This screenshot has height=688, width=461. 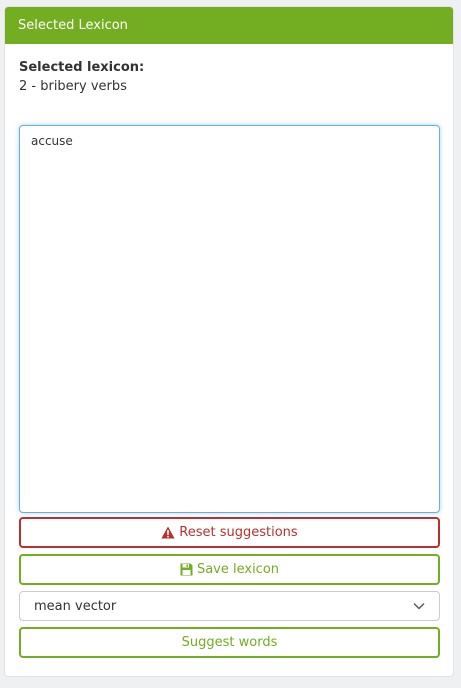 I want to click on suggest-words-button: Suggest words, so click(x=229, y=642).